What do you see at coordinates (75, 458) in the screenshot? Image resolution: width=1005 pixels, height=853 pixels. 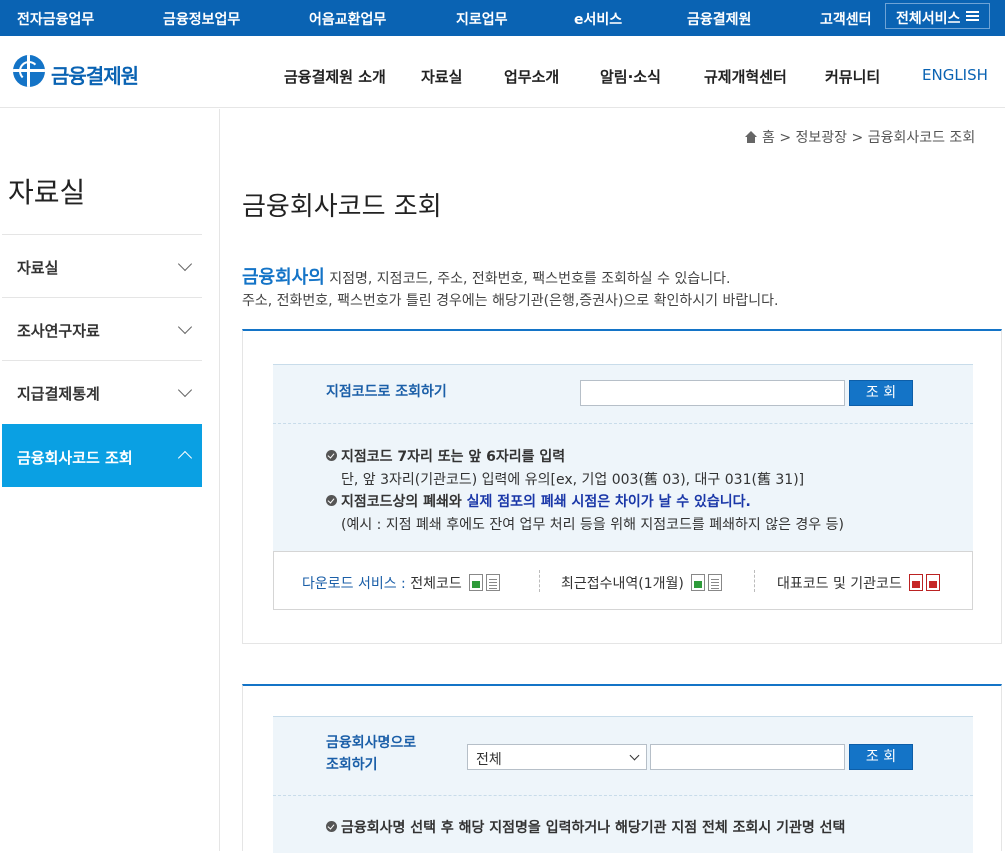 I see `sidebar-item-label: 금융회사코드 조회` at bounding box center [75, 458].